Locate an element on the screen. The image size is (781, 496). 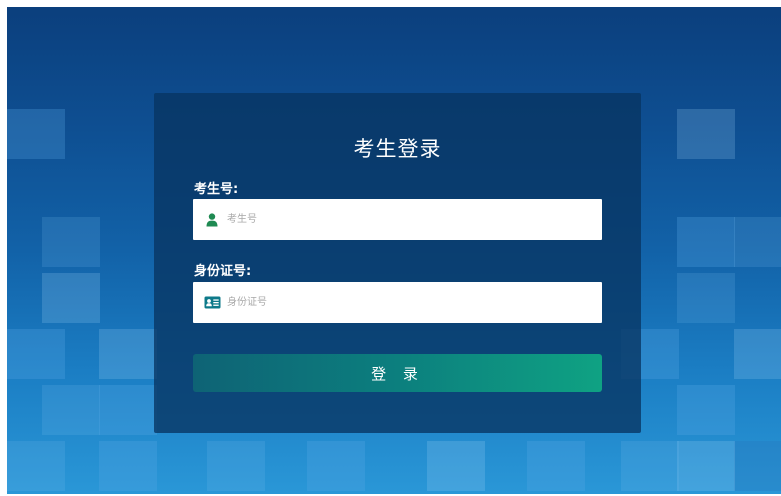
user-icon is located at coordinates (212, 220).